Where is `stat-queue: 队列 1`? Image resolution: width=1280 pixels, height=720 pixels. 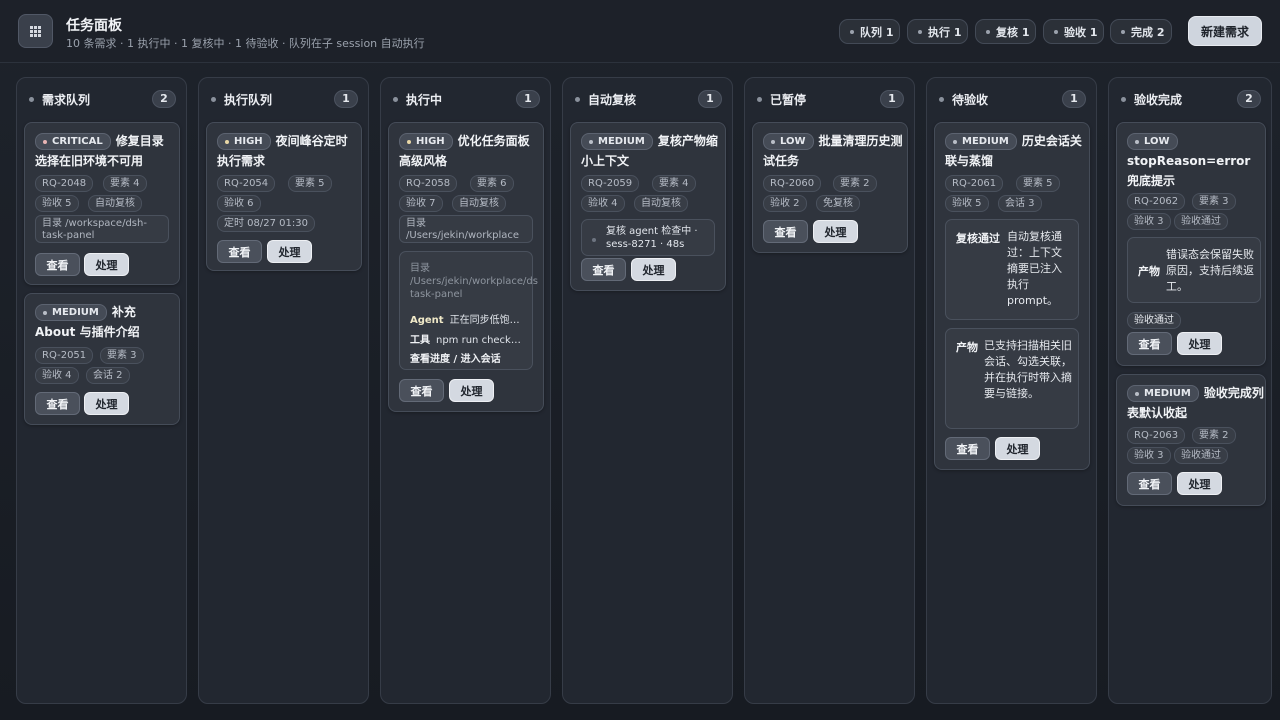 stat-queue: 队列 1 is located at coordinates (869, 31).